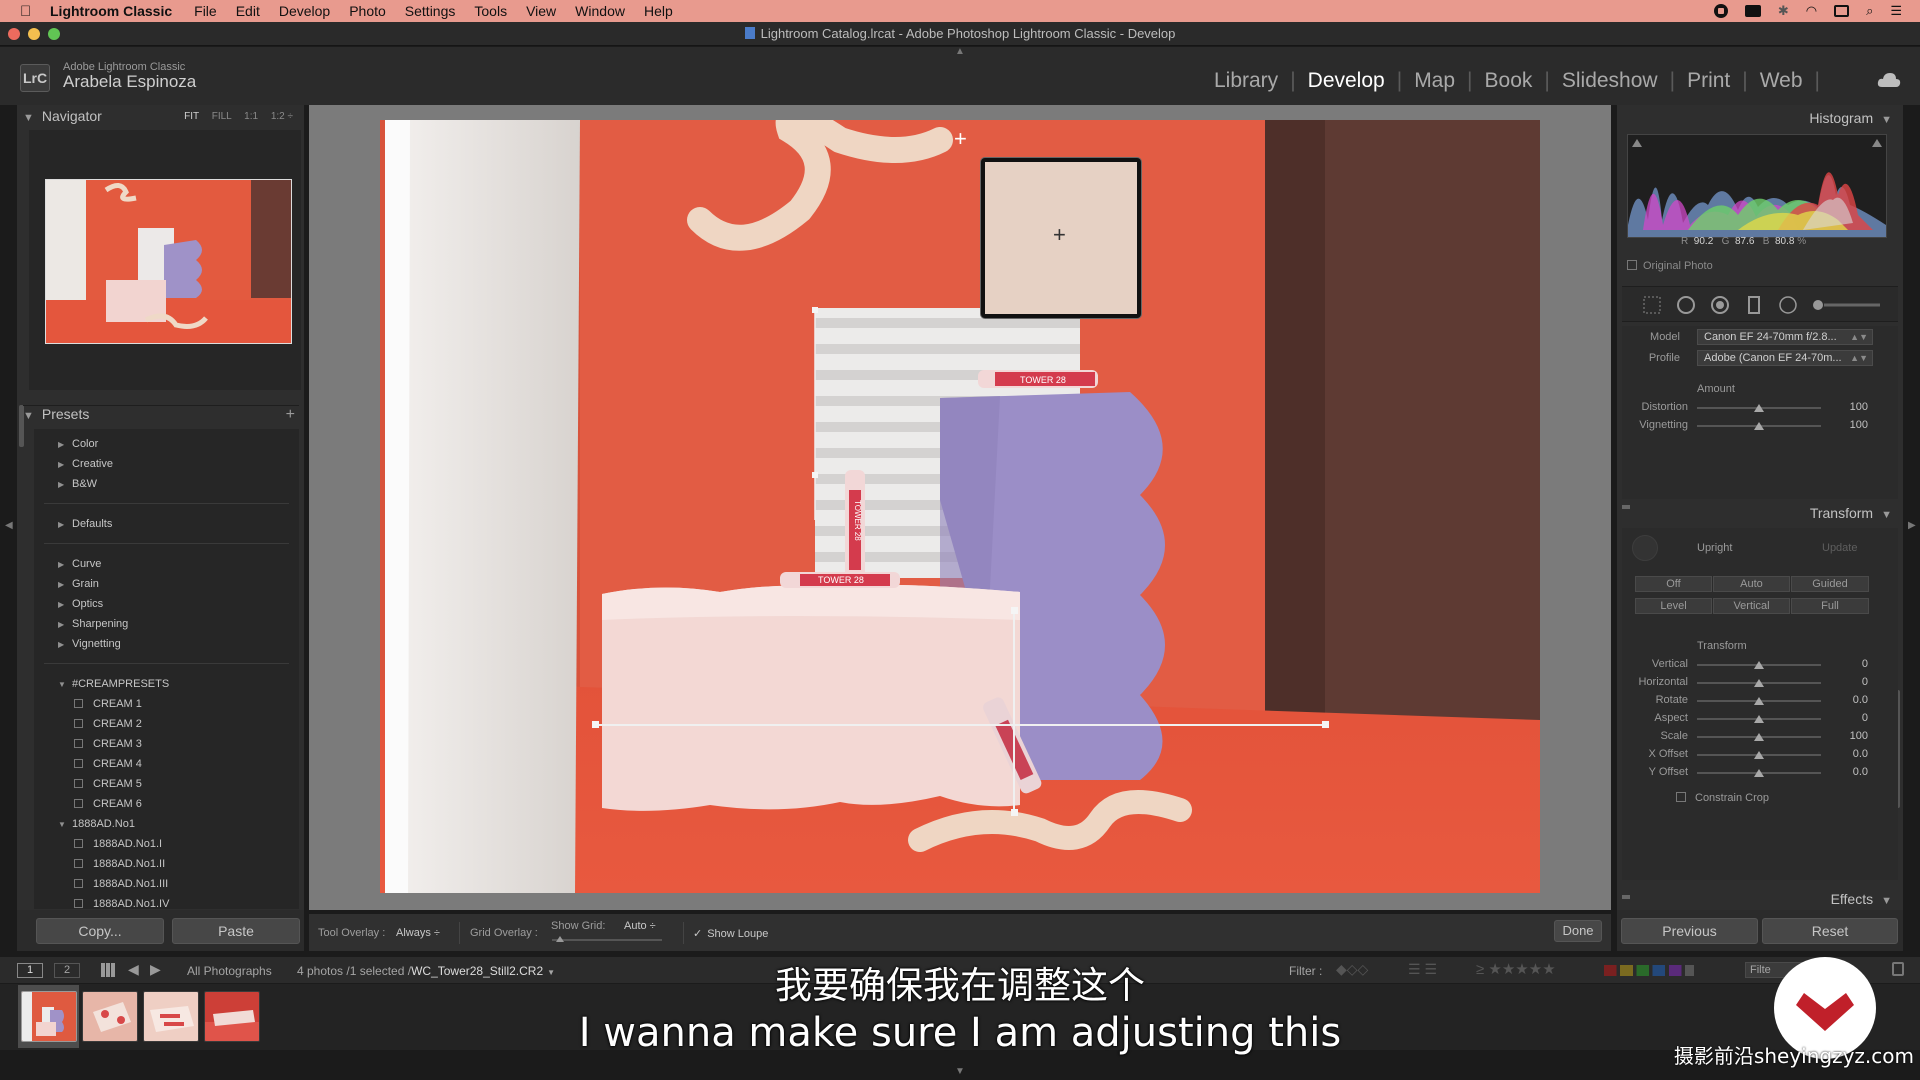 Image resolution: width=1920 pixels, height=1080 pixels. Describe the element at coordinates (1759, 719) in the screenshot. I see `aspect-slider-knob` at that location.